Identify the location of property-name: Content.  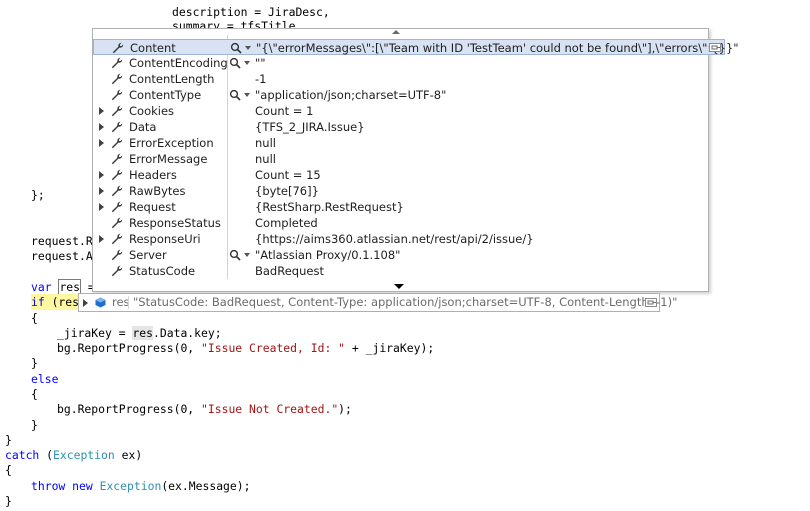
(153, 48).